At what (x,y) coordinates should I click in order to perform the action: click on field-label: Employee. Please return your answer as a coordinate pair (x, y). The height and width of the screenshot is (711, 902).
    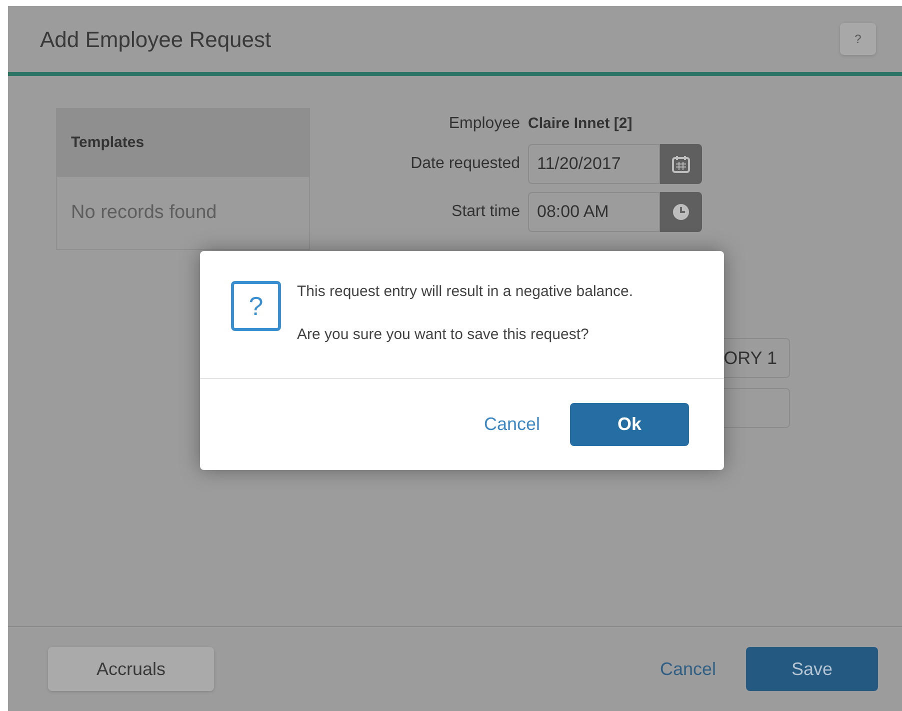
    Looking at the image, I should click on (484, 124).